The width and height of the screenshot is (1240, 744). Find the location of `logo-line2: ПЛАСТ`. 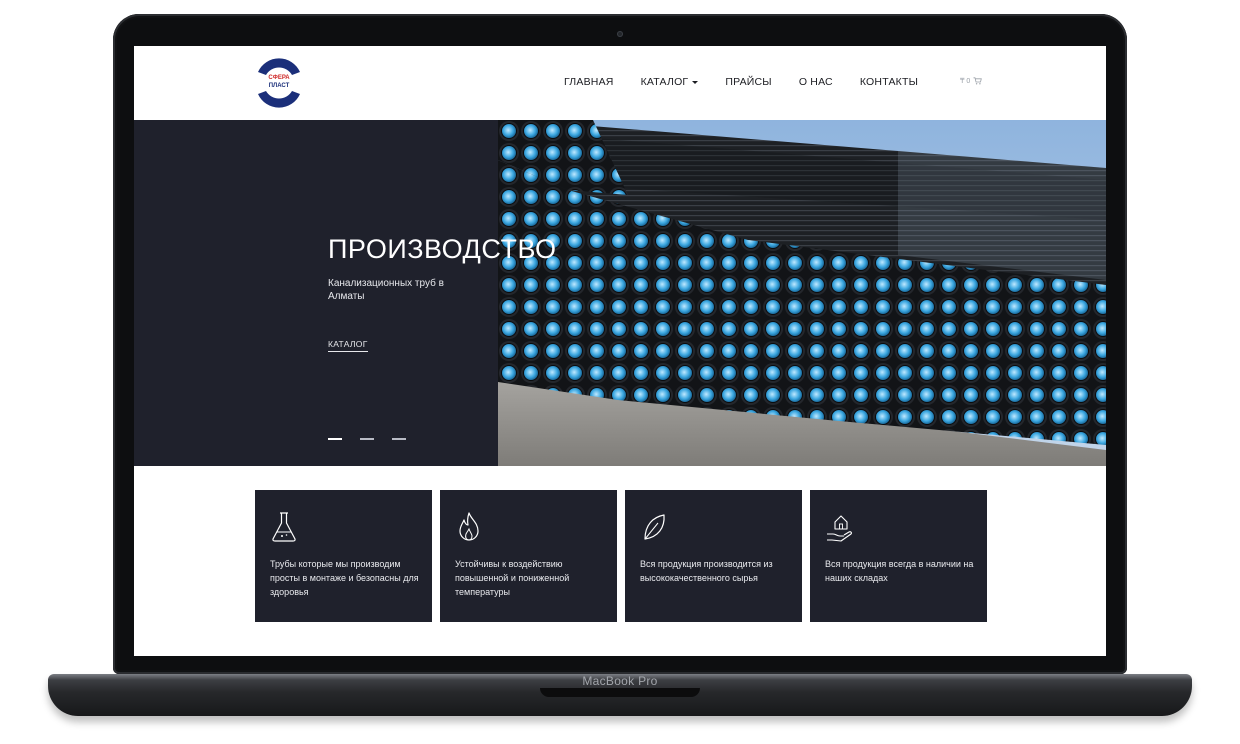

logo-line2: ПЛАСТ is located at coordinates (279, 86).